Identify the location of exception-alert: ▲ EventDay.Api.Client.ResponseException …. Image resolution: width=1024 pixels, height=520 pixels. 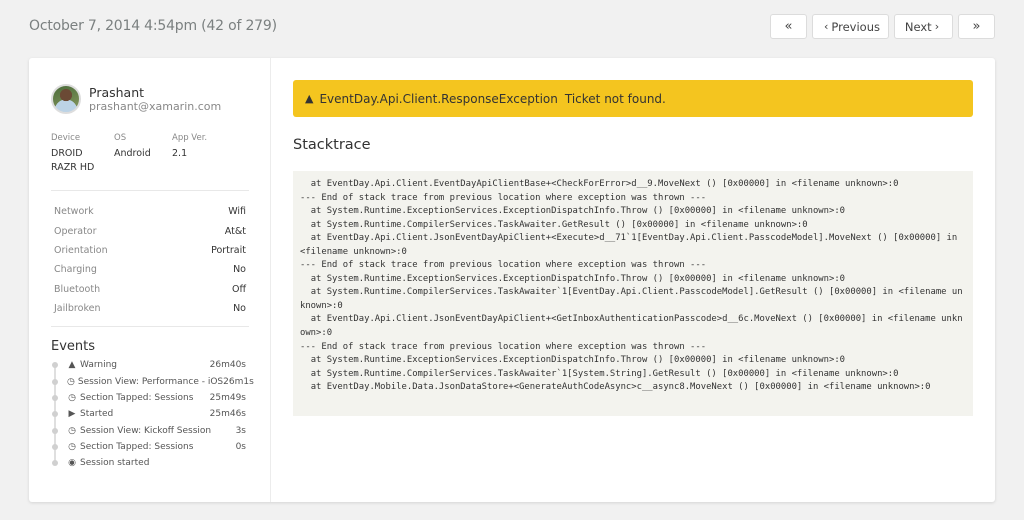
(633, 98).